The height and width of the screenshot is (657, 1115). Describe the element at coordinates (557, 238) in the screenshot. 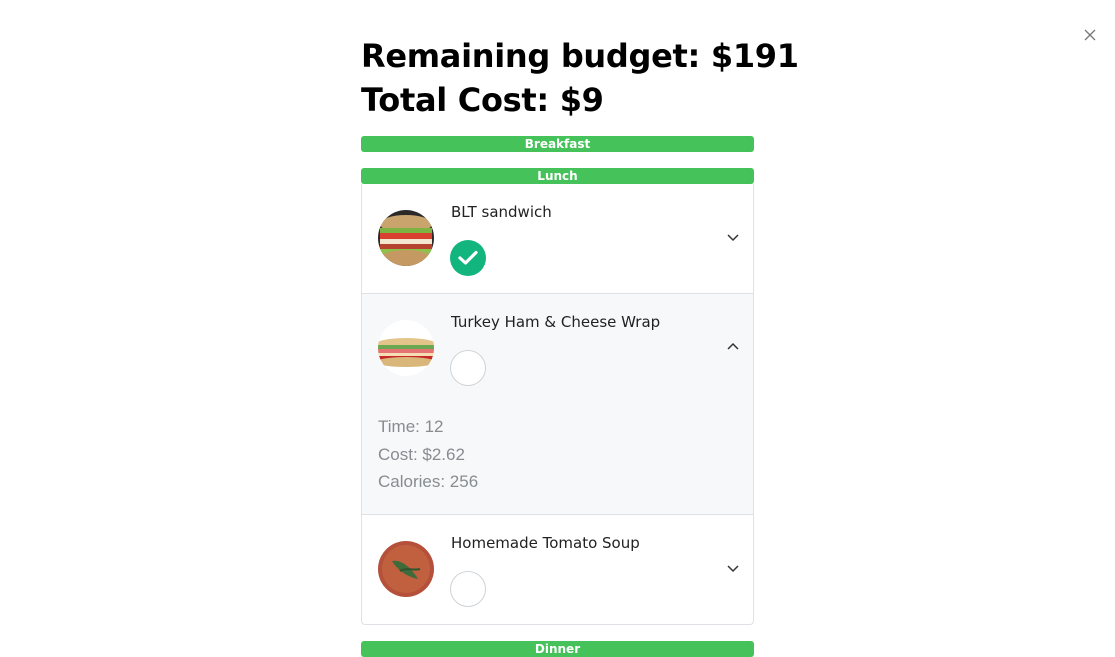

I see `list-item: BLT sandwich` at that location.